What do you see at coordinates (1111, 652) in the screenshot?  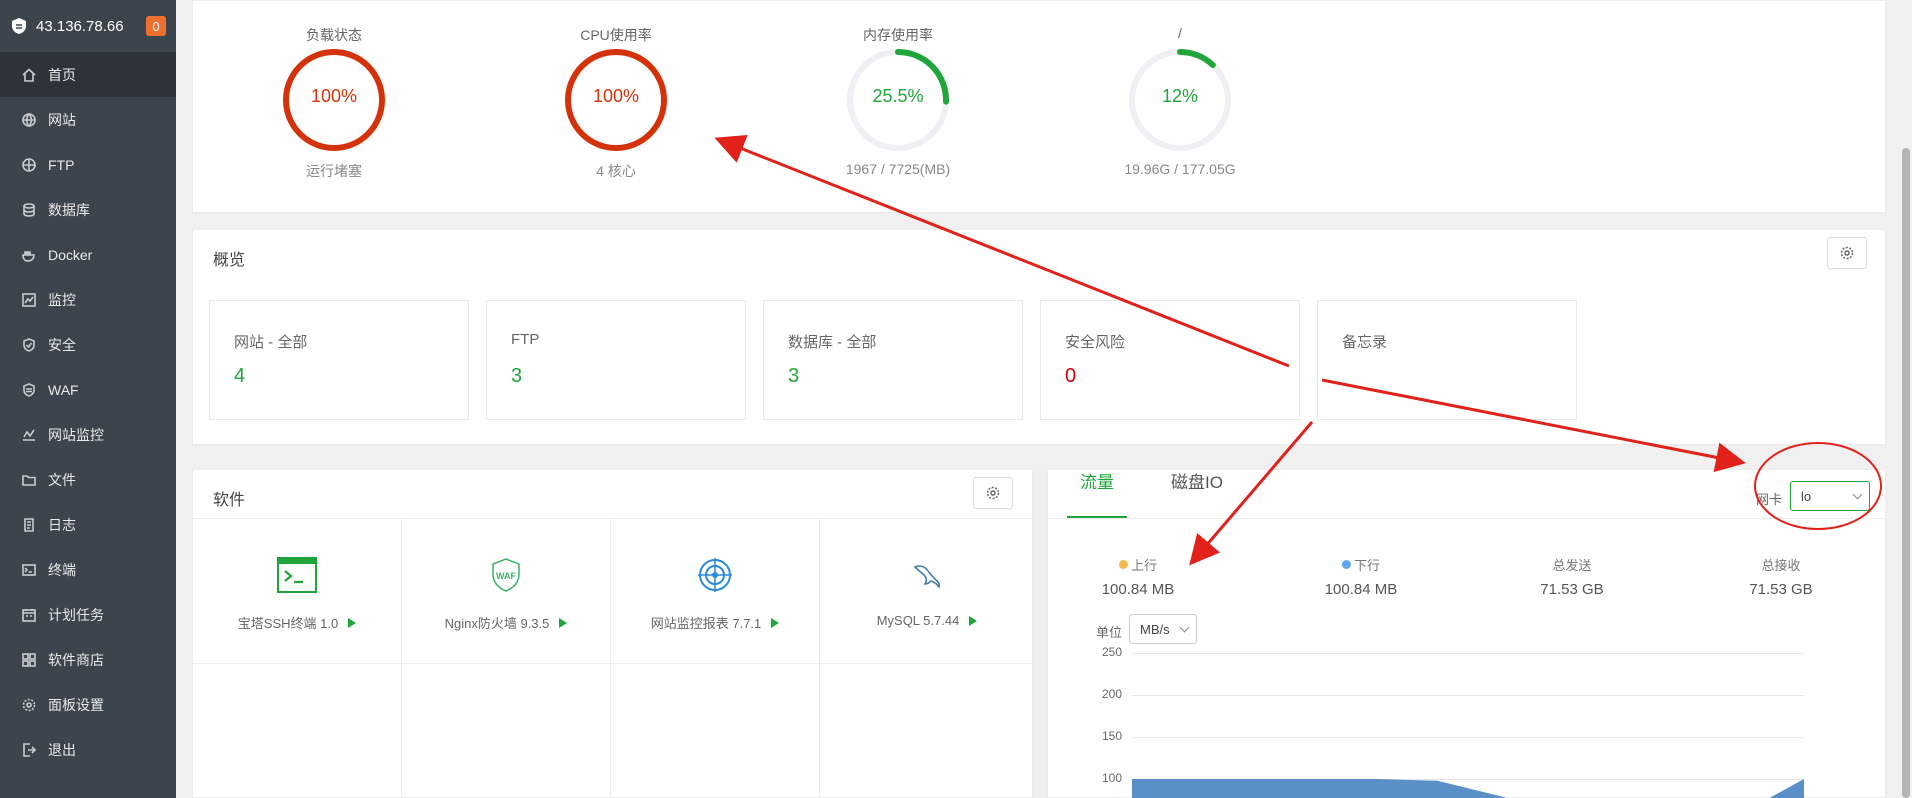 I see `y-tick-label: 250` at bounding box center [1111, 652].